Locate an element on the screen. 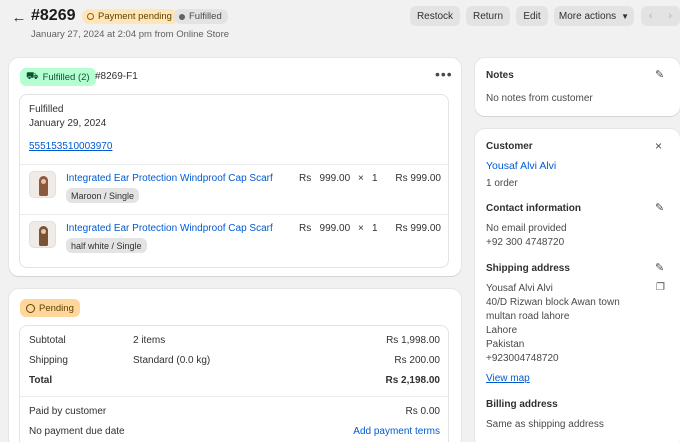  close-icon: × is located at coordinates (658, 146).